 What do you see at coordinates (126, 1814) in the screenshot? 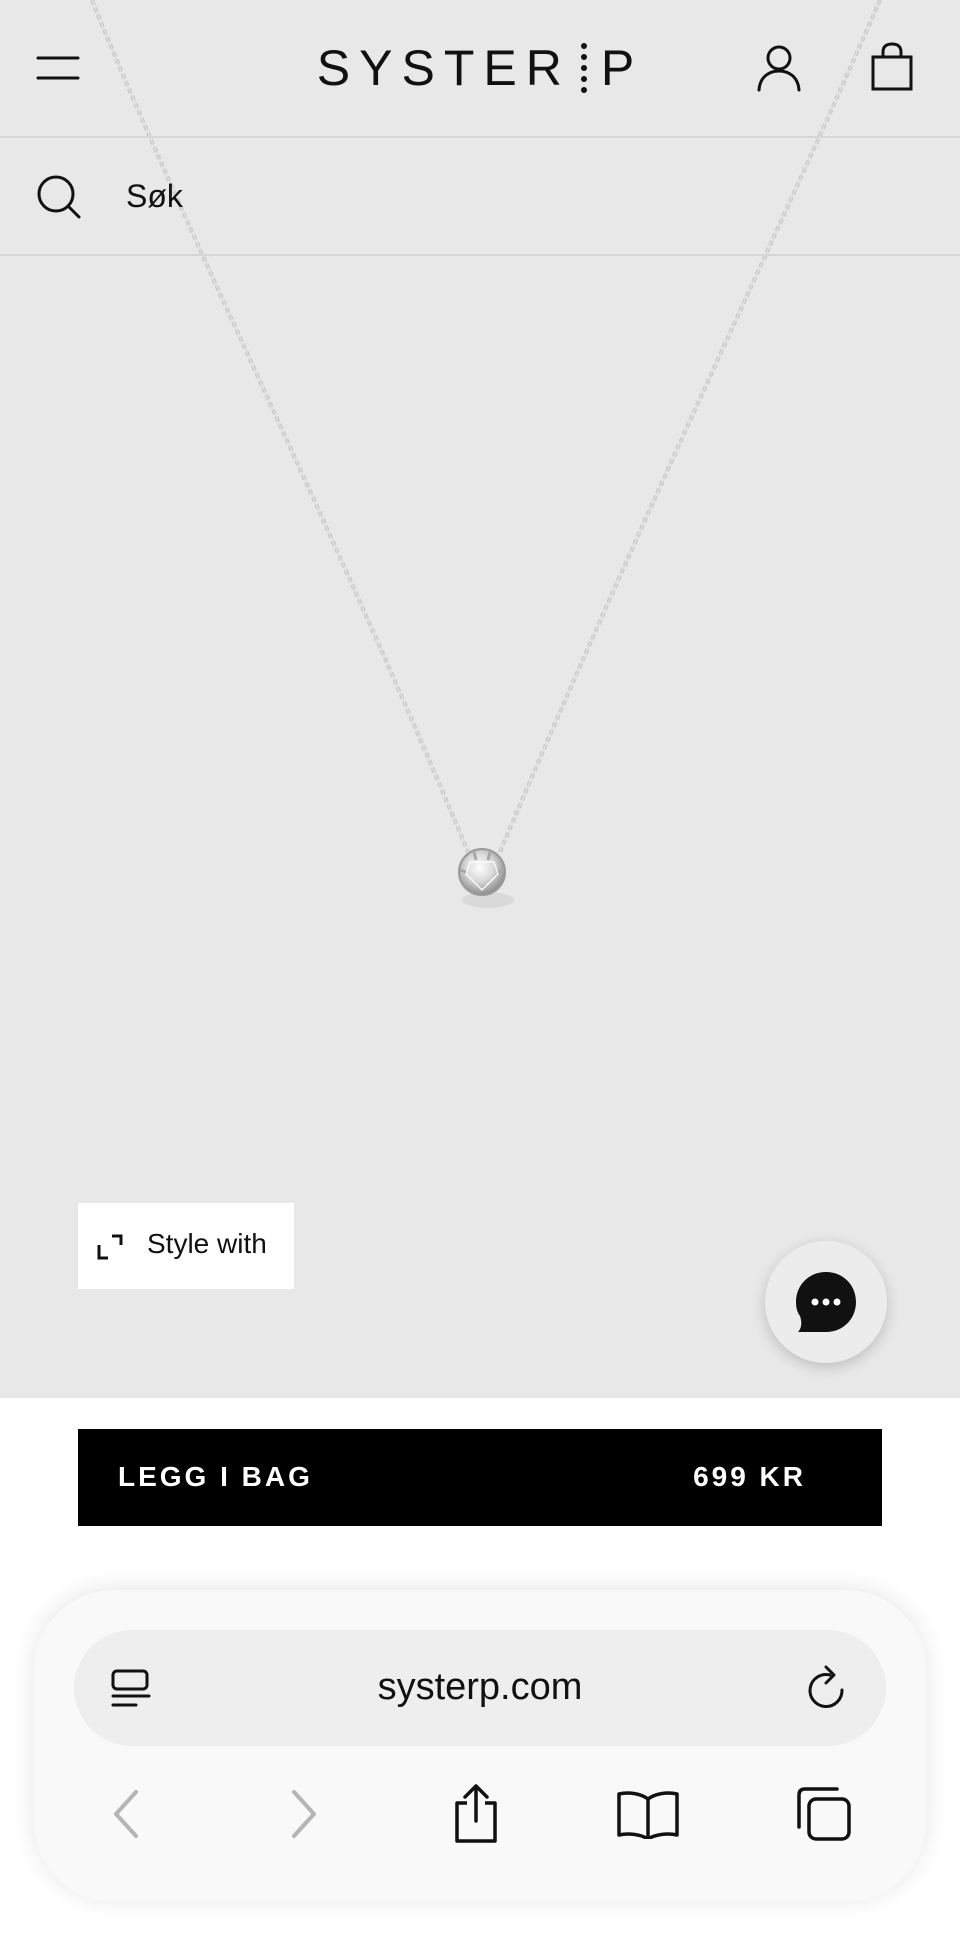
I see `back-icon` at bounding box center [126, 1814].